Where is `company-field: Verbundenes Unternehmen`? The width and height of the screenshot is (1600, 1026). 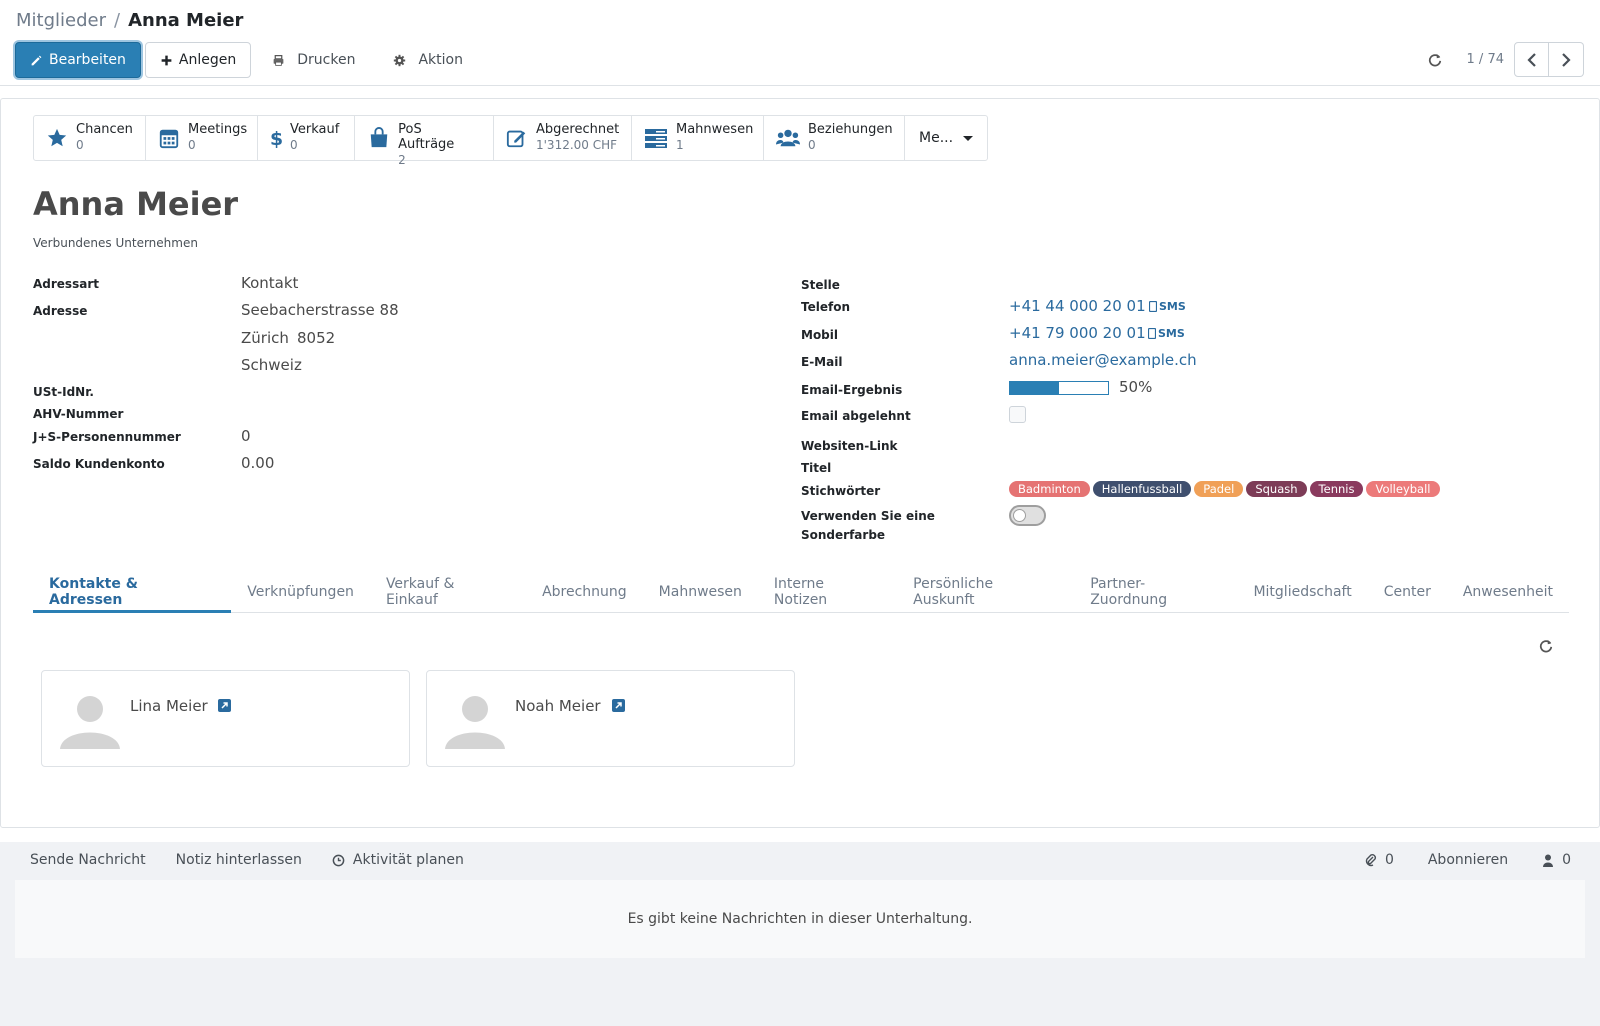
company-field: Verbundenes Unternehmen is located at coordinates (115, 243).